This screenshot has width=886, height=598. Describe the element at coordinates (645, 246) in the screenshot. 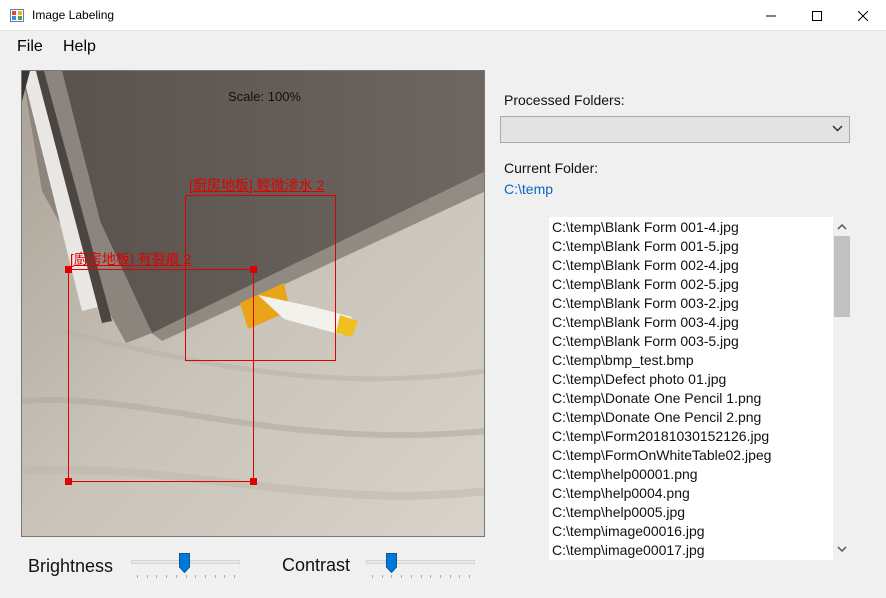

I see `list-item: C:\temp\Blank Form 001-5.jpg` at that location.